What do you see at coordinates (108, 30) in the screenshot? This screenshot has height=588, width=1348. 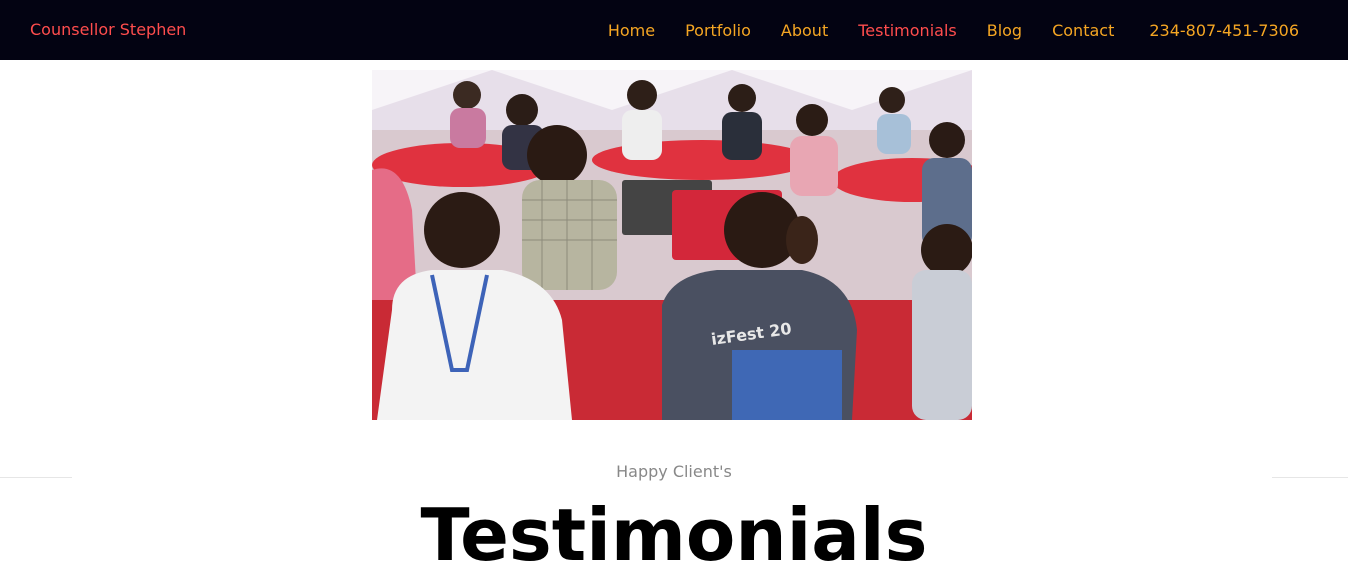 I see `brand-link: Counsellor Stephen` at bounding box center [108, 30].